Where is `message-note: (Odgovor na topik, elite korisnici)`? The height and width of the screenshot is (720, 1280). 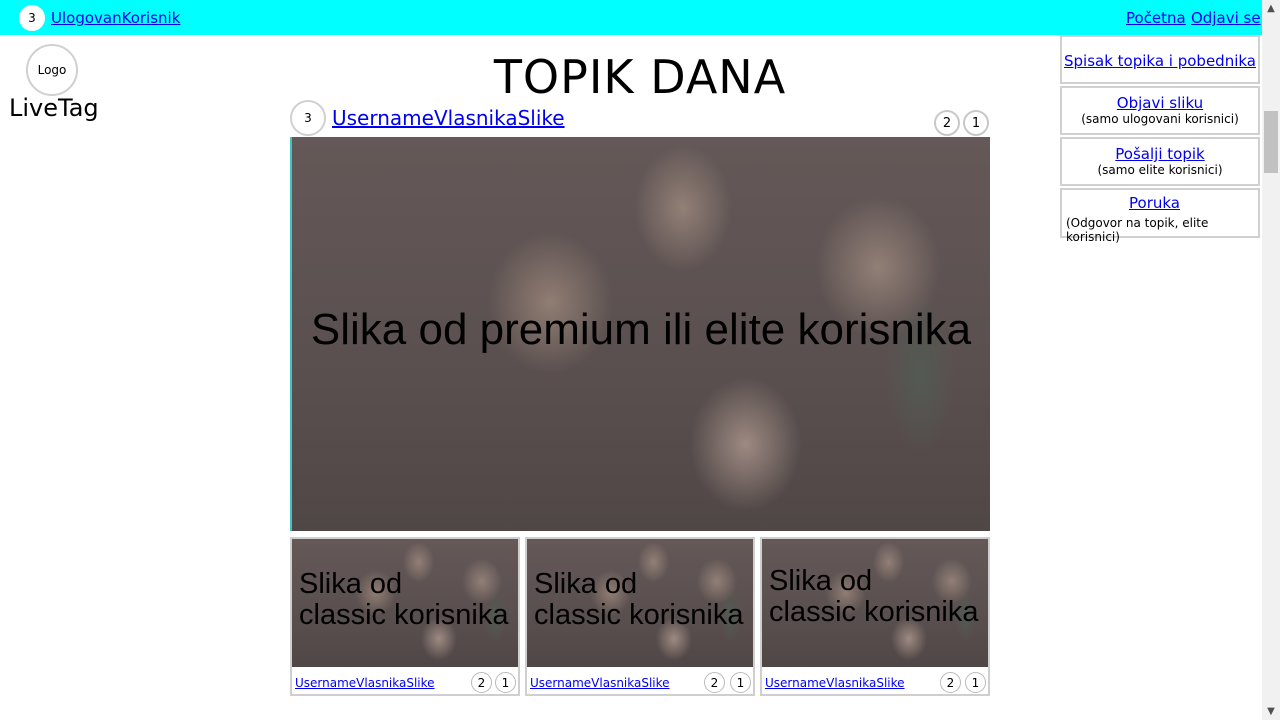
message-note: (Odgovor na topik, elite korisnici) is located at coordinates (1137, 230).